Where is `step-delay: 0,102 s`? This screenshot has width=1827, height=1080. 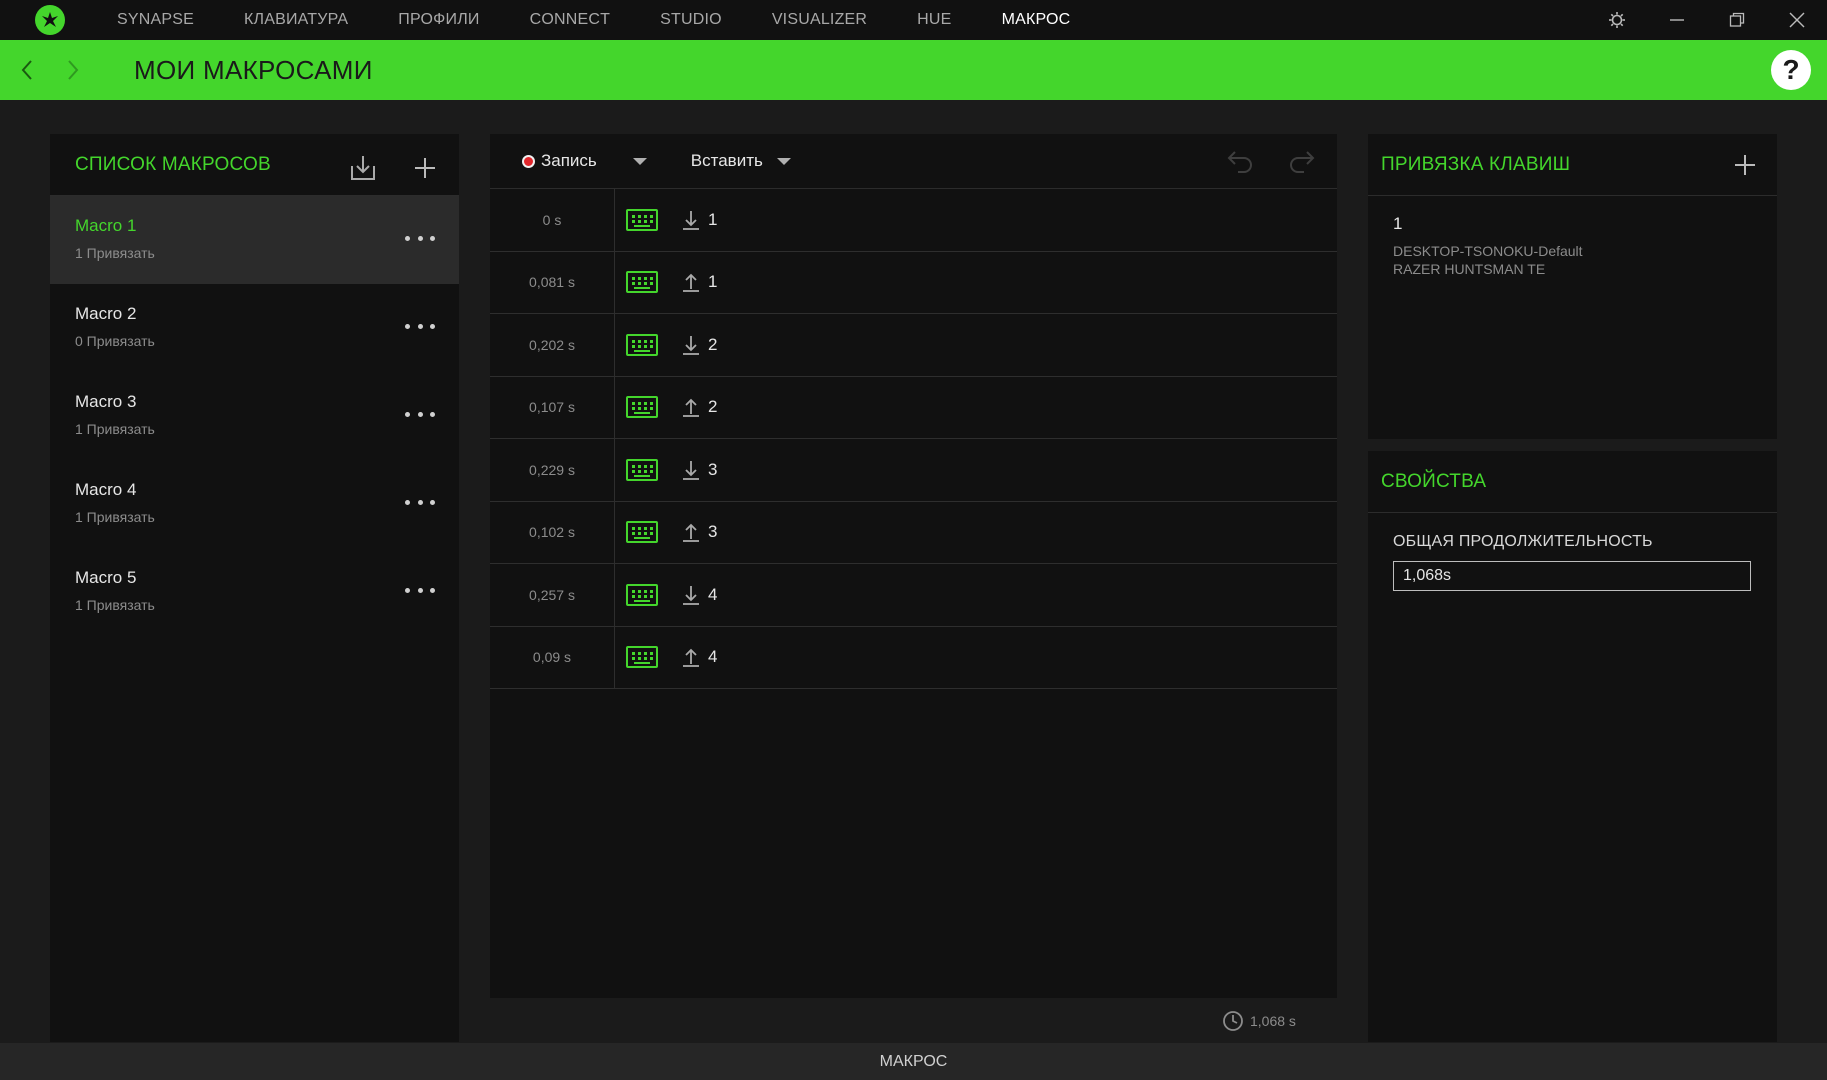
step-delay: 0,102 s is located at coordinates (552, 532).